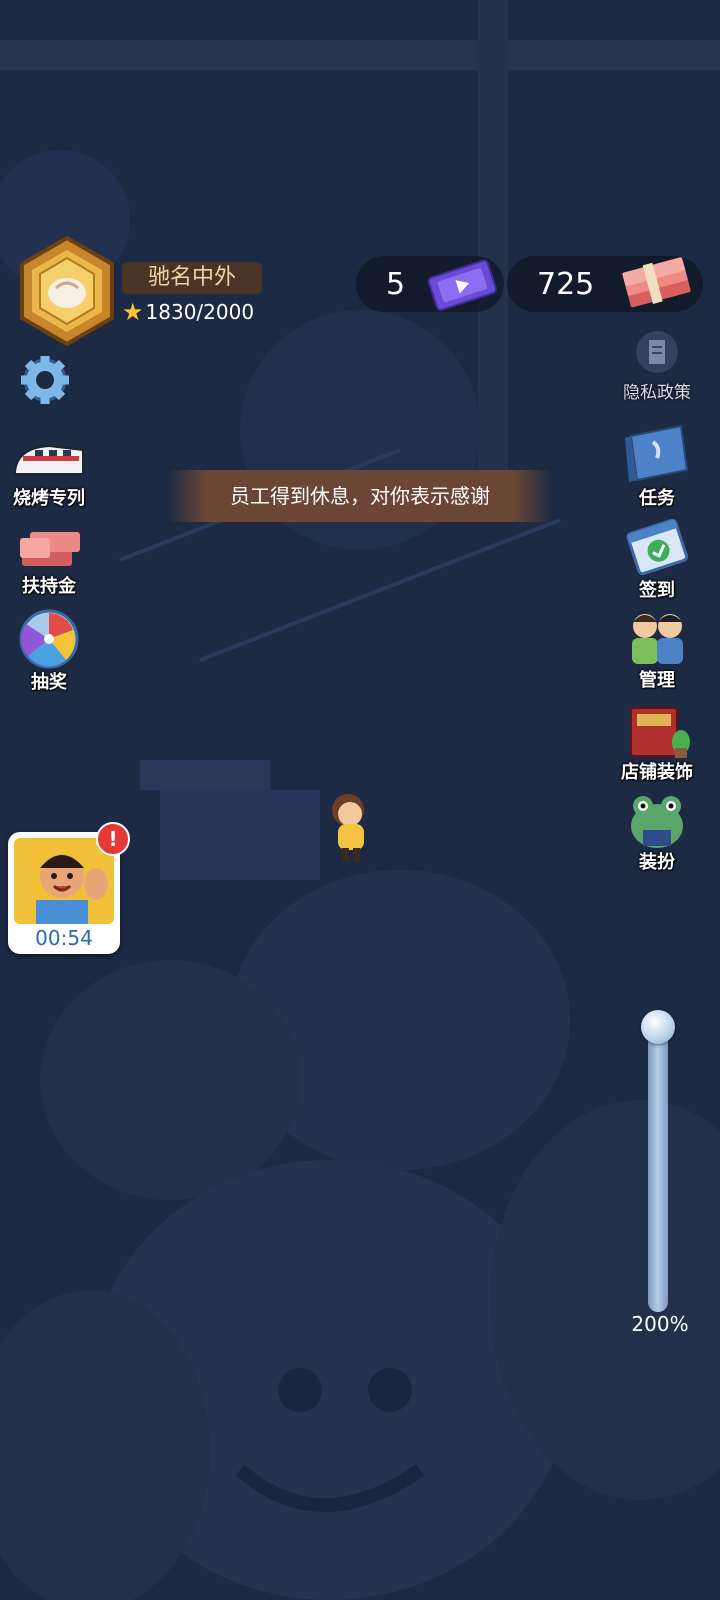 The height and width of the screenshot is (1600, 720). What do you see at coordinates (462, 285) in the screenshot?
I see `ticket-icon` at bounding box center [462, 285].